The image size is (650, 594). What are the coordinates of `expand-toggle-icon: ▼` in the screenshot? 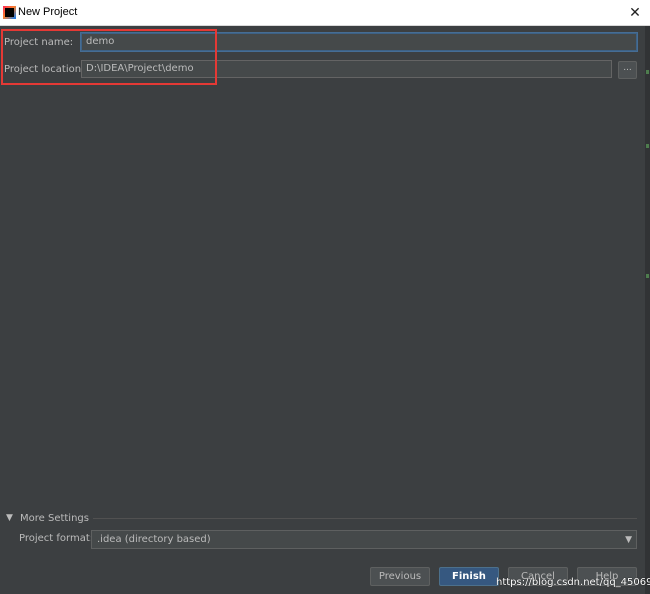 It's located at (9, 518).